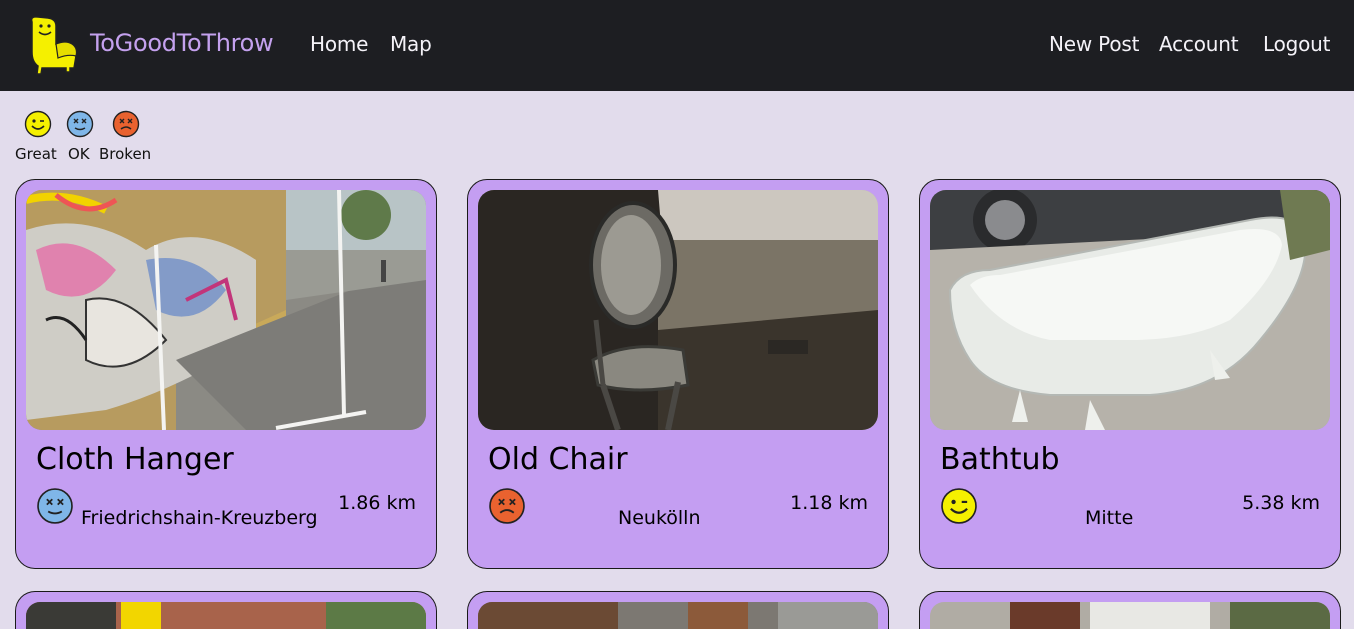 This screenshot has width=1354, height=629. Describe the element at coordinates (339, 44) in the screenshot. I see `nav-home-link: Home` at that location.